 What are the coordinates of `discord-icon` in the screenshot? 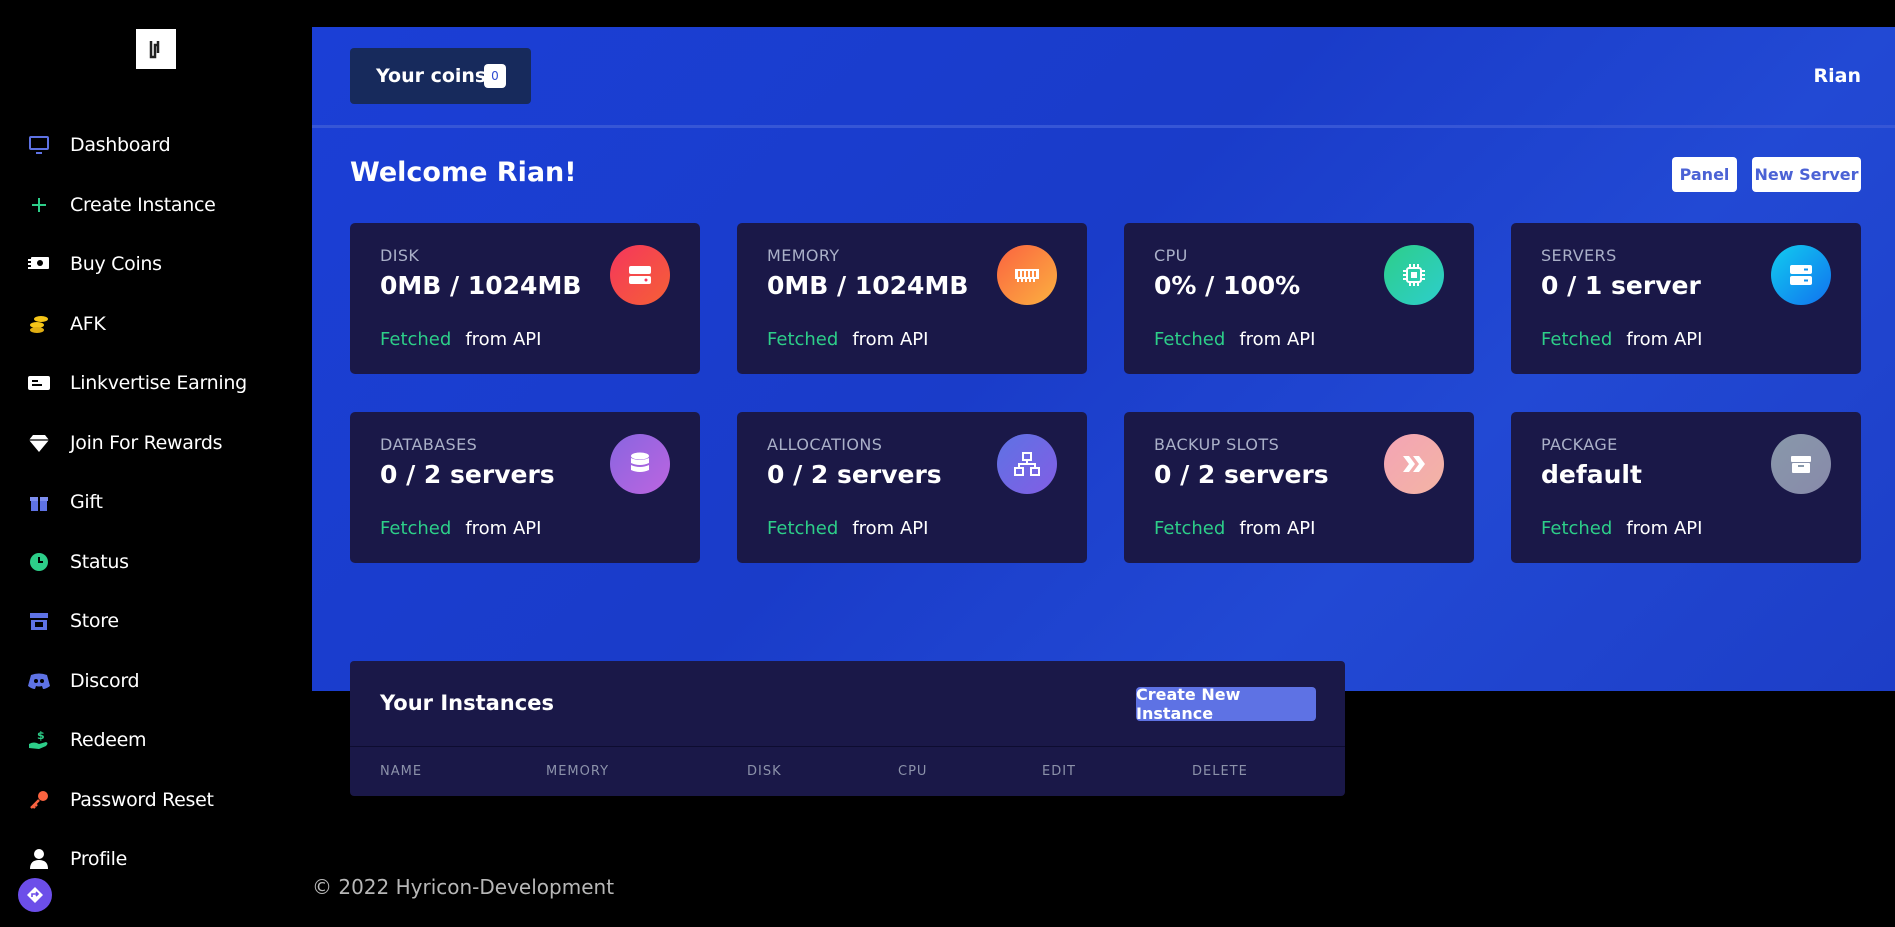 It's located at (39, 681).